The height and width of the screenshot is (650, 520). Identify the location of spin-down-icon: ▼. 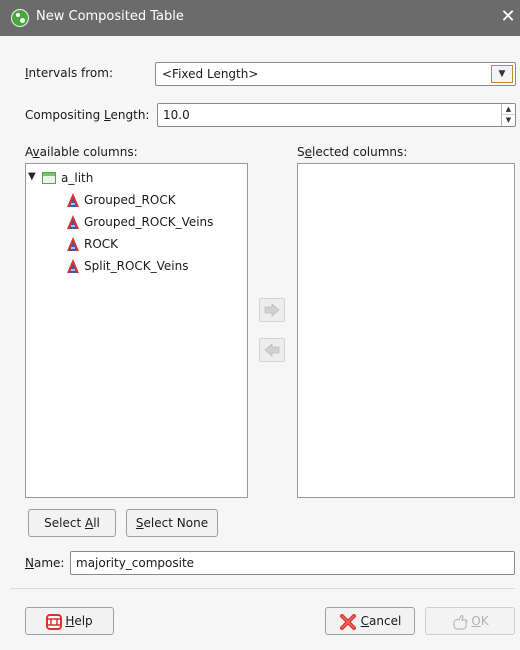
(508, 120).